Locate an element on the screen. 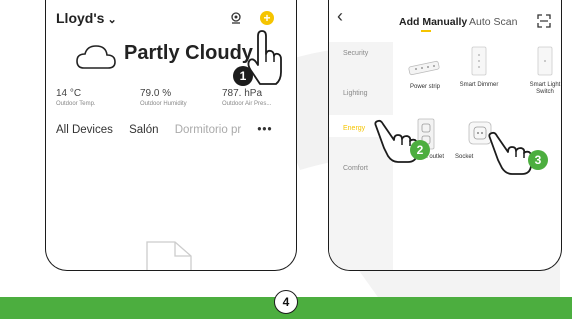 Image resolution: width=572 pixels, height=319 pixels. dimmer-icon is located at coordinates (479, 61).